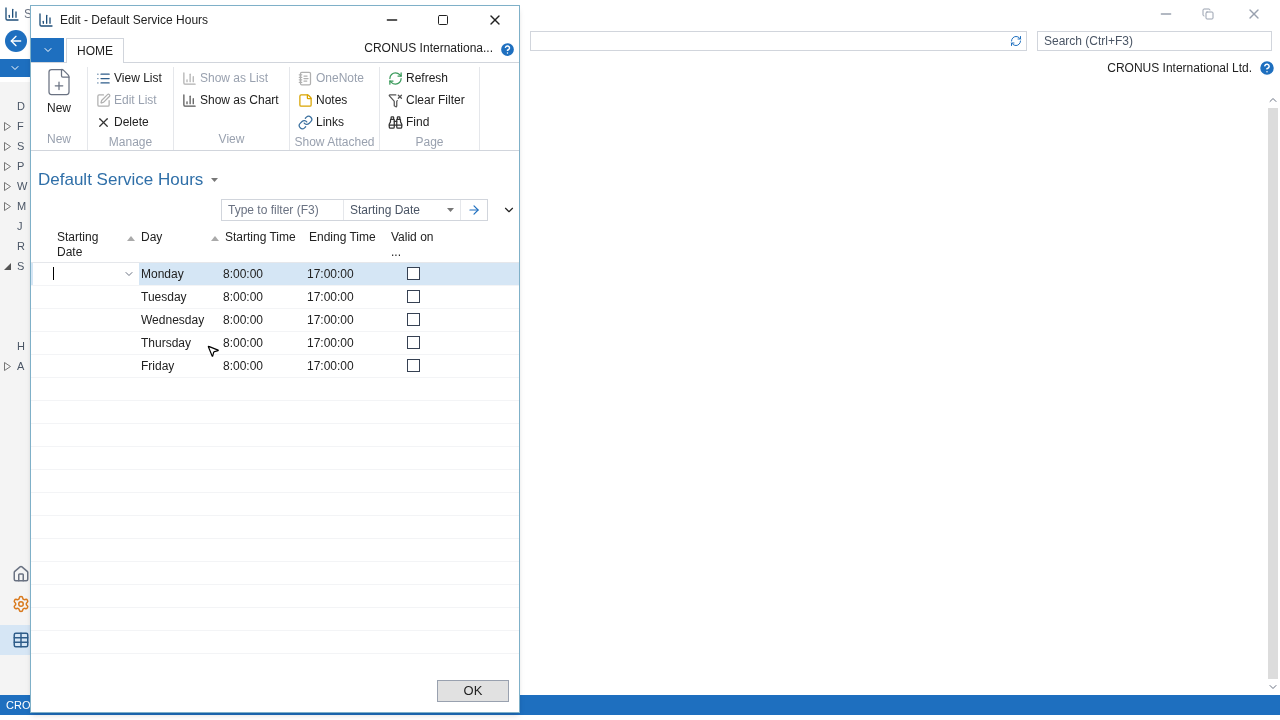 This screenshot has height=720, width=1280. Describe the element at coordinates (265, 245) in the screenshot. I see `column-header: Starting Time` at that location.